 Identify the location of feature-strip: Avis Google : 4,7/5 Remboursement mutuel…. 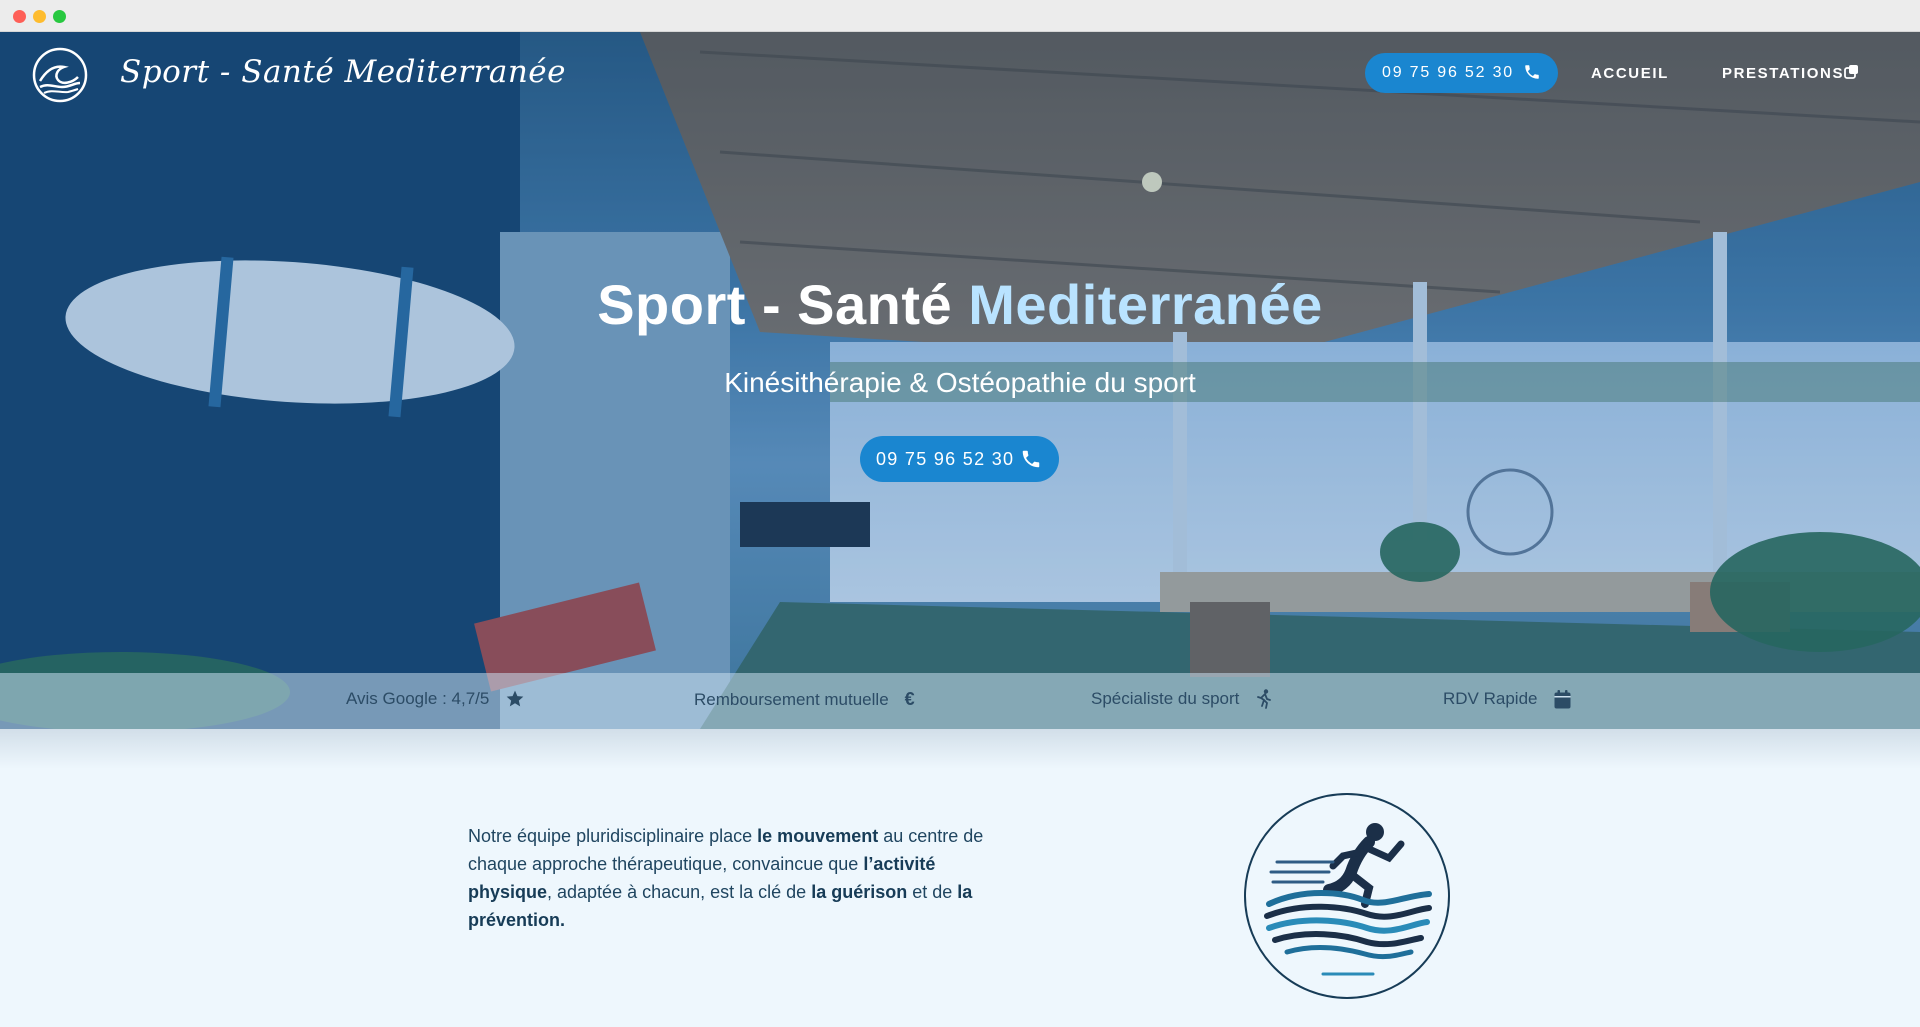
(960, 701).